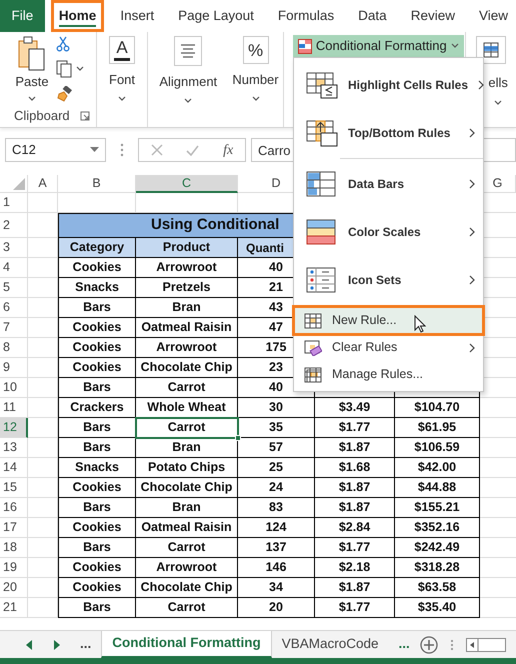 This screenshot has height=664, width=516. Describe the element at coordinates (22, 16) in the screenshot. I see `file-tab: File` at that location.